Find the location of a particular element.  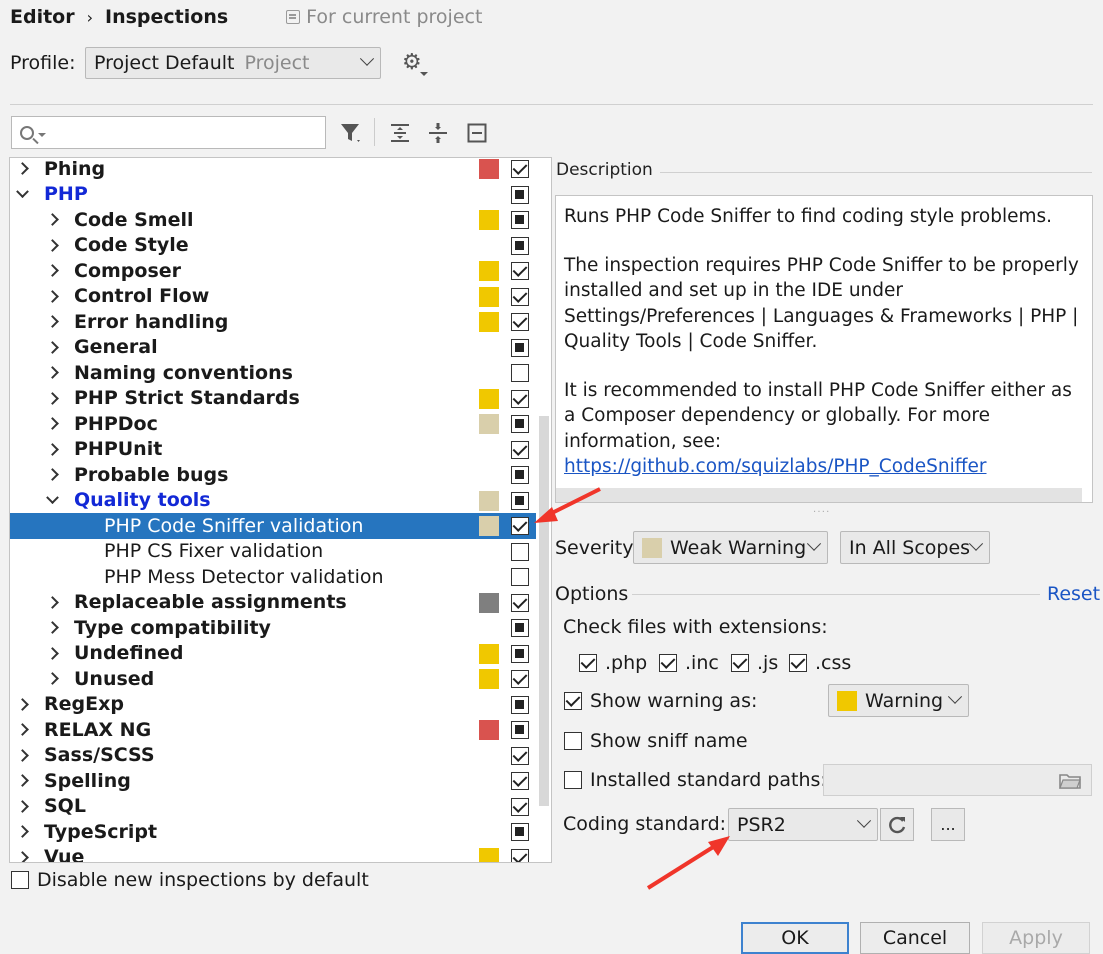

splitter-handle: · · · · is located at coordinates (821, 512).